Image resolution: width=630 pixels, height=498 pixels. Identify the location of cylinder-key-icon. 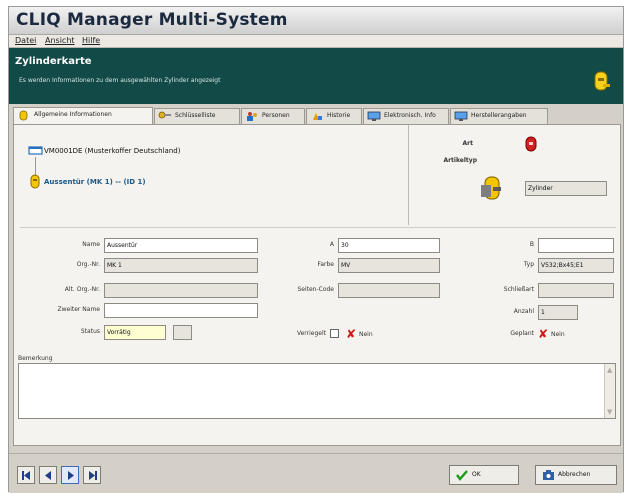
(602, 81).